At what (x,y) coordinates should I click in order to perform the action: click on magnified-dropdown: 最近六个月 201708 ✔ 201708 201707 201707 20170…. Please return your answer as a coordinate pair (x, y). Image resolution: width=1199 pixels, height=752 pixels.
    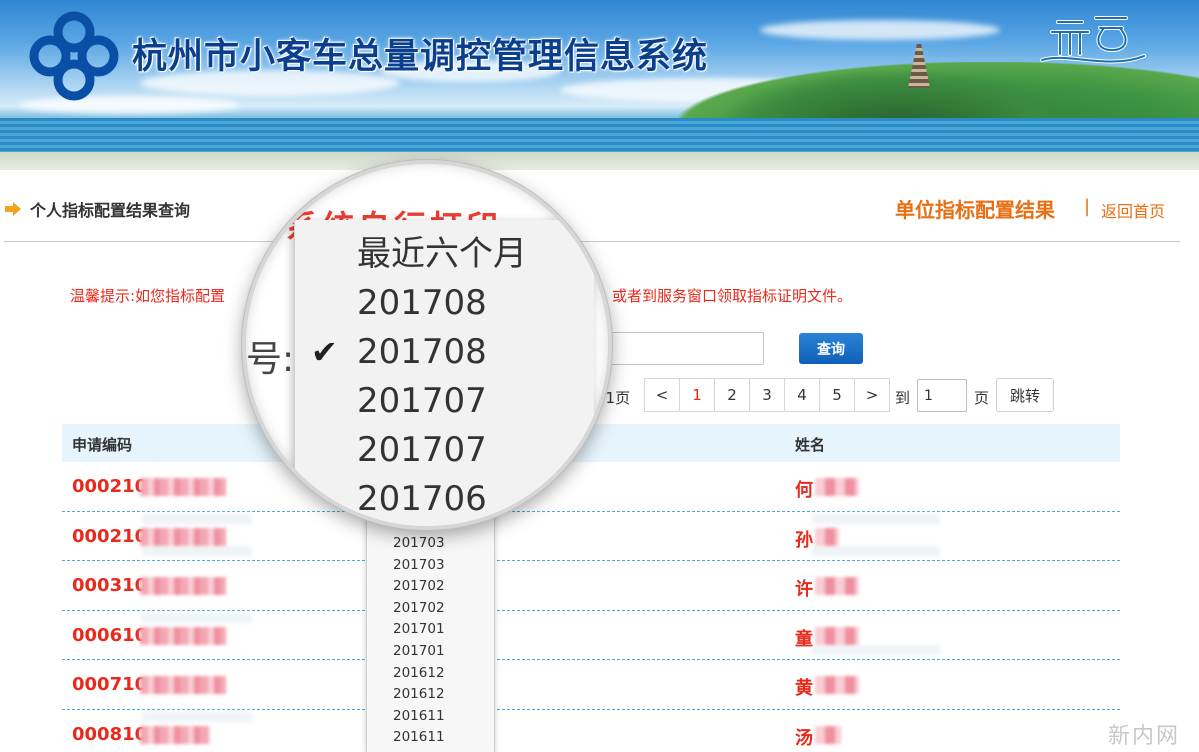
    Looking at the image, I should click on (444, 373).